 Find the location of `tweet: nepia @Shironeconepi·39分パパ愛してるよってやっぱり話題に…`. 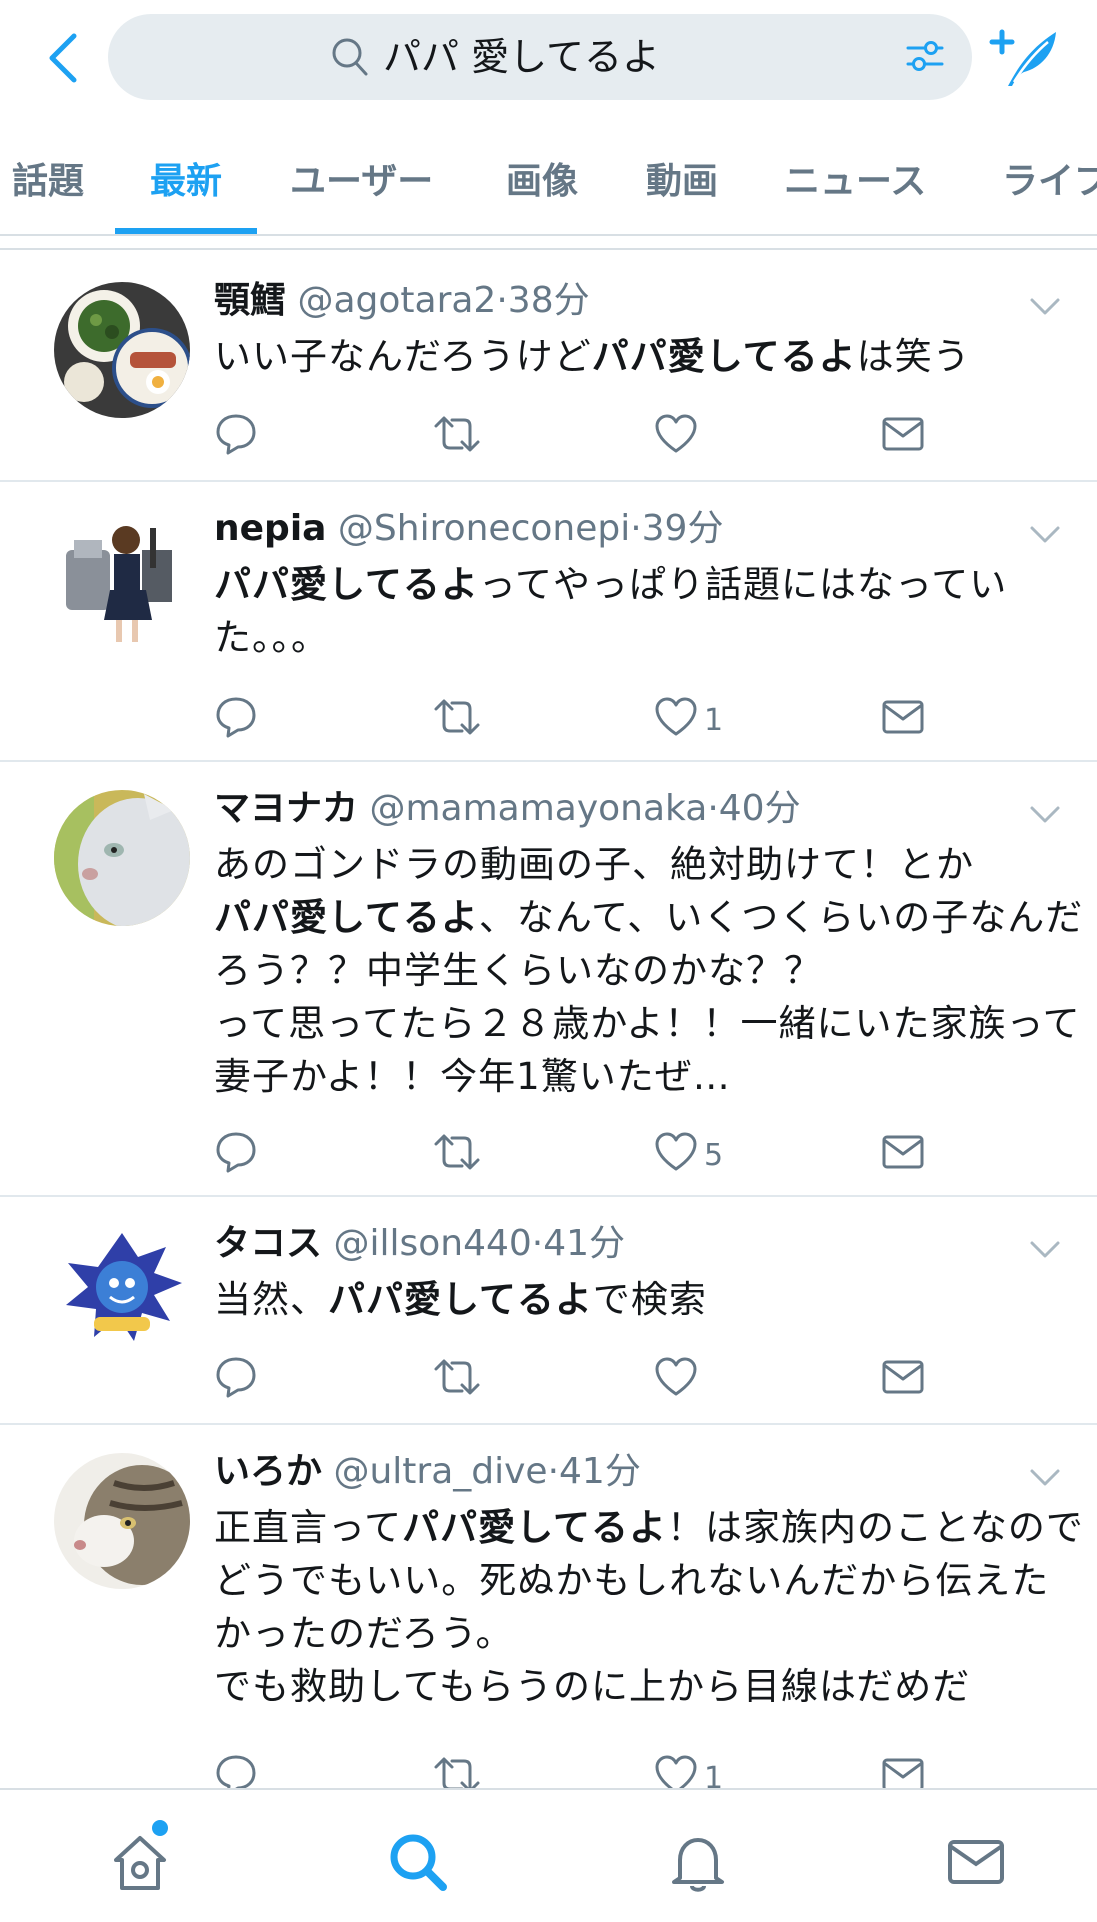

tweet: nepia @Shironeconepi·39分パパ愛してるよってやっぱり話題に… is located at coordinates (548, 621).